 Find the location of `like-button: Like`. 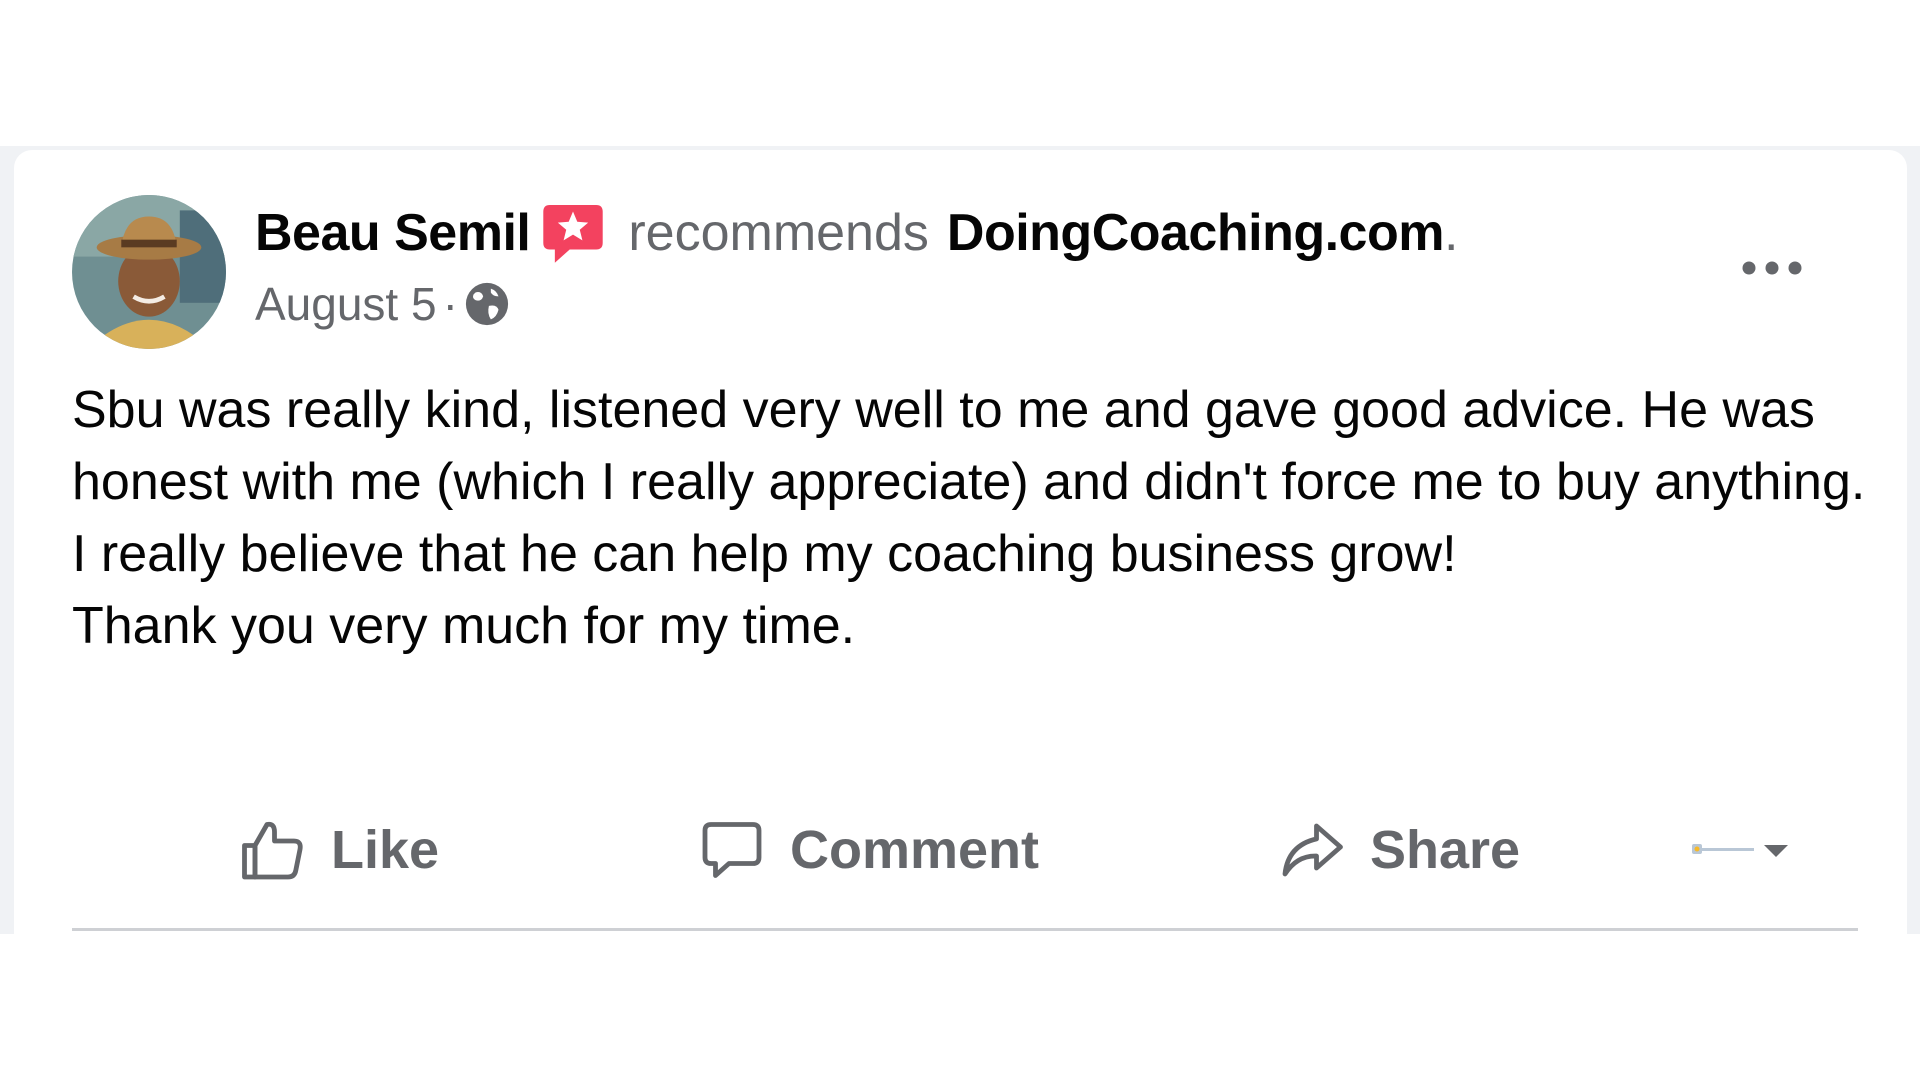

like-button: Like is located at coordinates (338, 850).